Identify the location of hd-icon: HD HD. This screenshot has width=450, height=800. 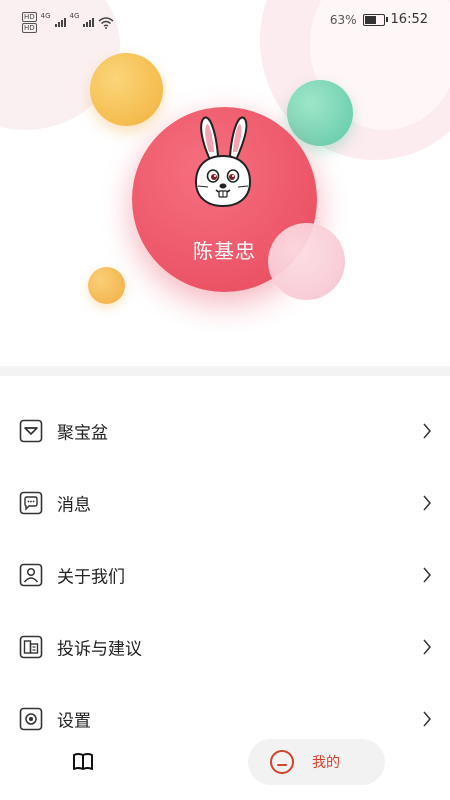
(29, 22).